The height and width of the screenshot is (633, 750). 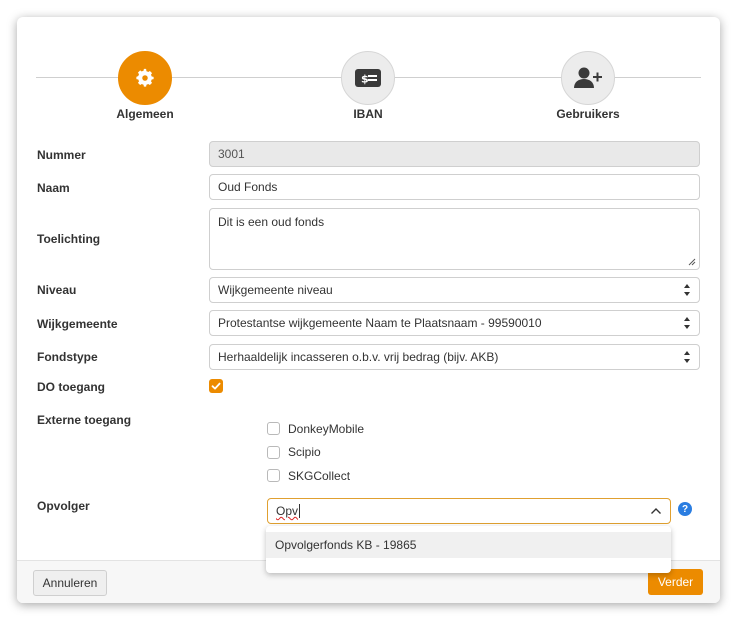 What do you see at coordinates (454, 290) in the screenshot?
I see `niveau-select: Wijkgemeente niveau` at bounding box center [454, 290].